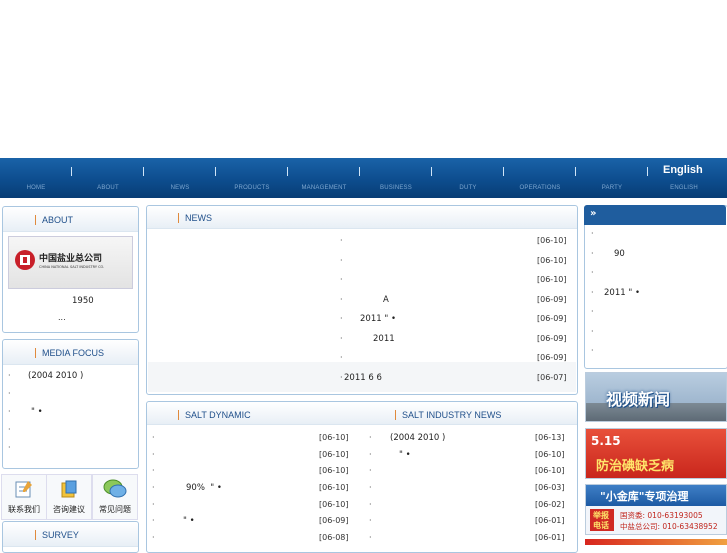  Describe the element at coordinates (405, 455) in the screenshot. I see `industry-news-item: " •` at that location.